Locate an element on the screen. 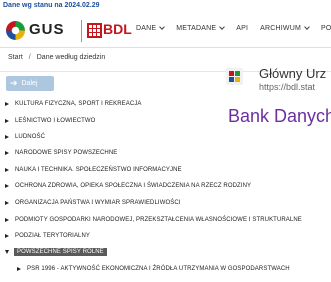 The image size is (331, 282). tree-item-kultura-fizyczna: KULTURA FIZYCZNA, SPORT I REKREACJA is located at coordinates (73, 104).